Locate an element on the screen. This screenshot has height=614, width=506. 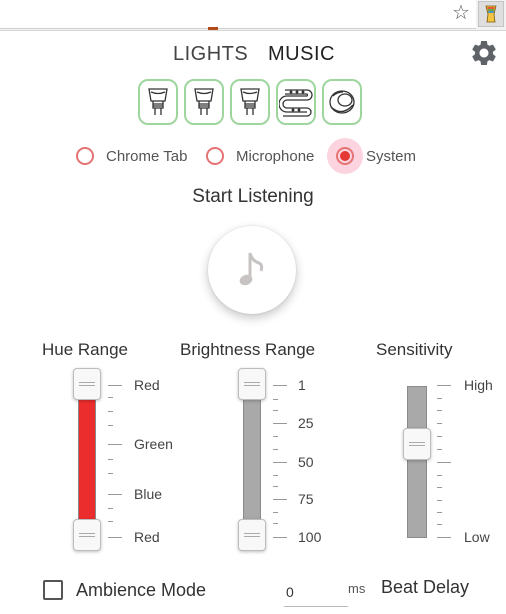
source-microphone-radio: Microphone is located at coordinates (260, 156).